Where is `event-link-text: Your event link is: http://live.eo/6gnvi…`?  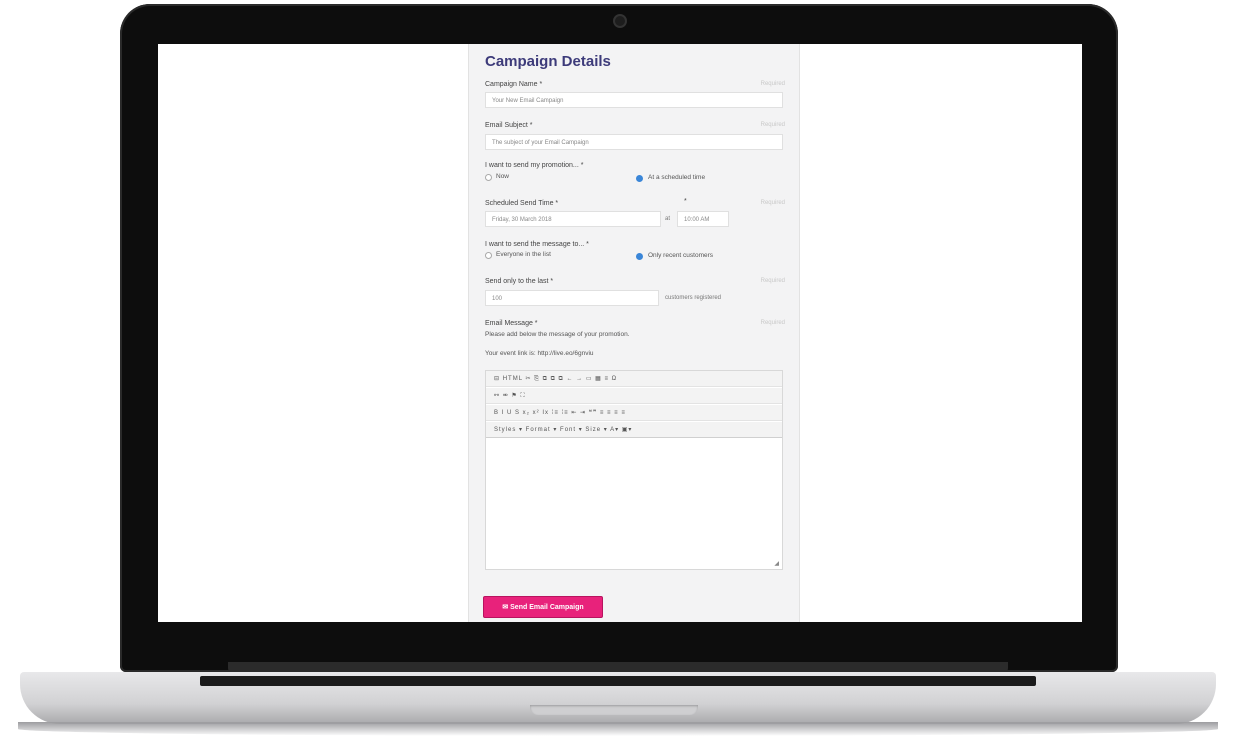 event-link-text: Your event link is: http://live.eo/6gnvi… is located at coordinates (539, 353).